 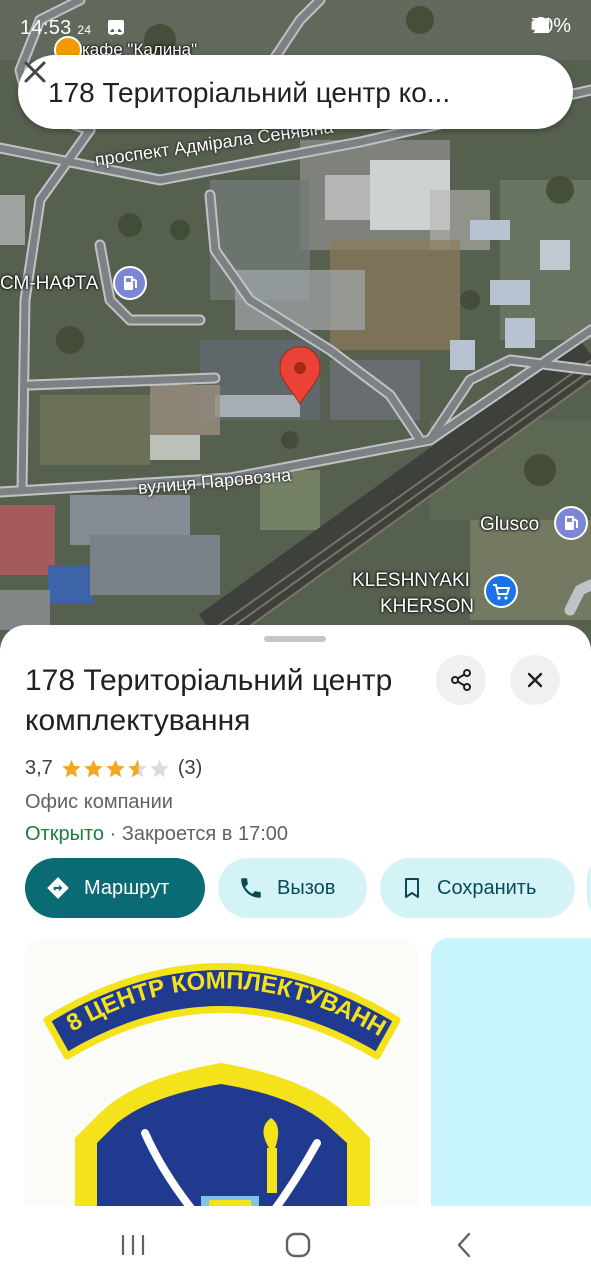 What do you see at coordinates (589, 888) in the screenshot?
I see `more-actions-button` at bounding box center [589, 888].